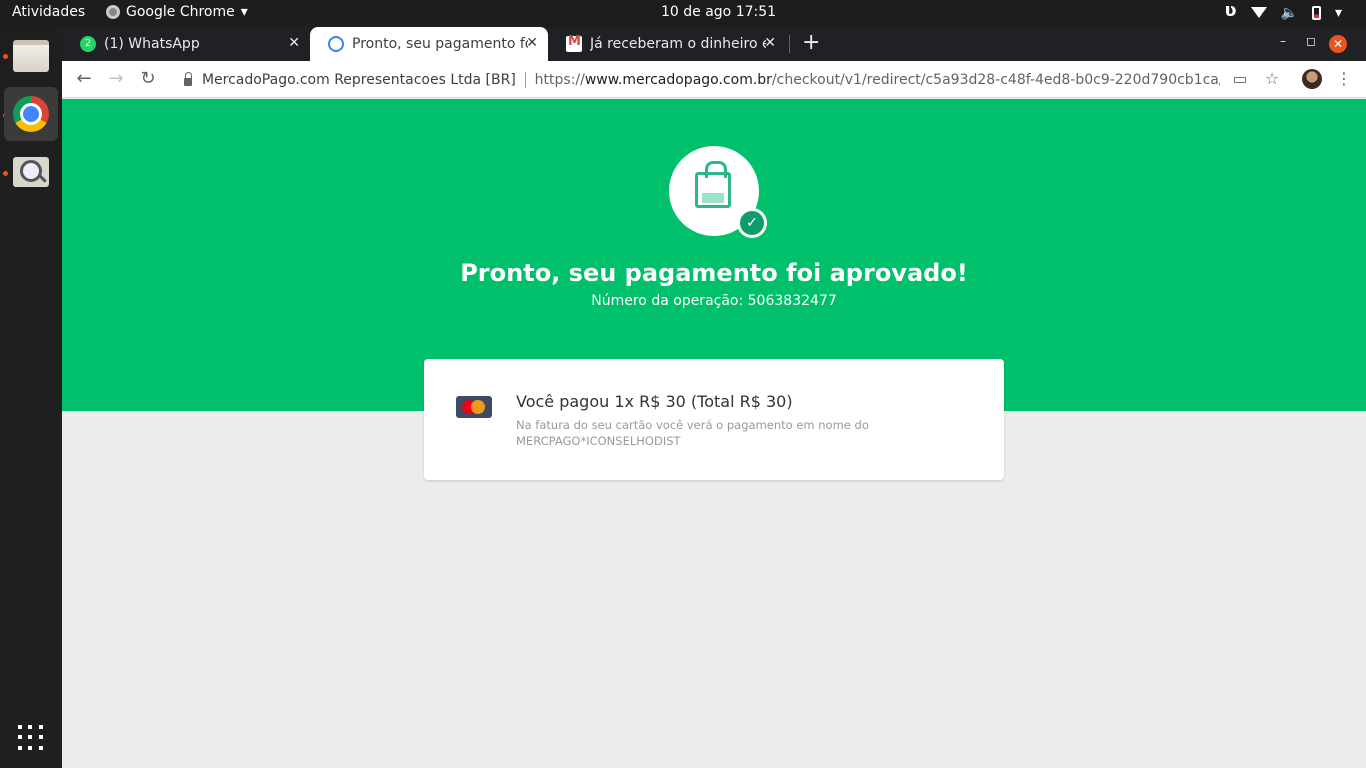 This screenshot has width=1366, height=768. I want to click on mercadopago-icon, so click(336, 44).